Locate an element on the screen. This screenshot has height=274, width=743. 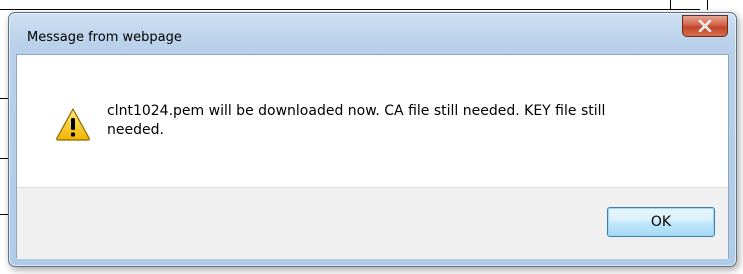
close-icon is located at coordinates (705, 26).